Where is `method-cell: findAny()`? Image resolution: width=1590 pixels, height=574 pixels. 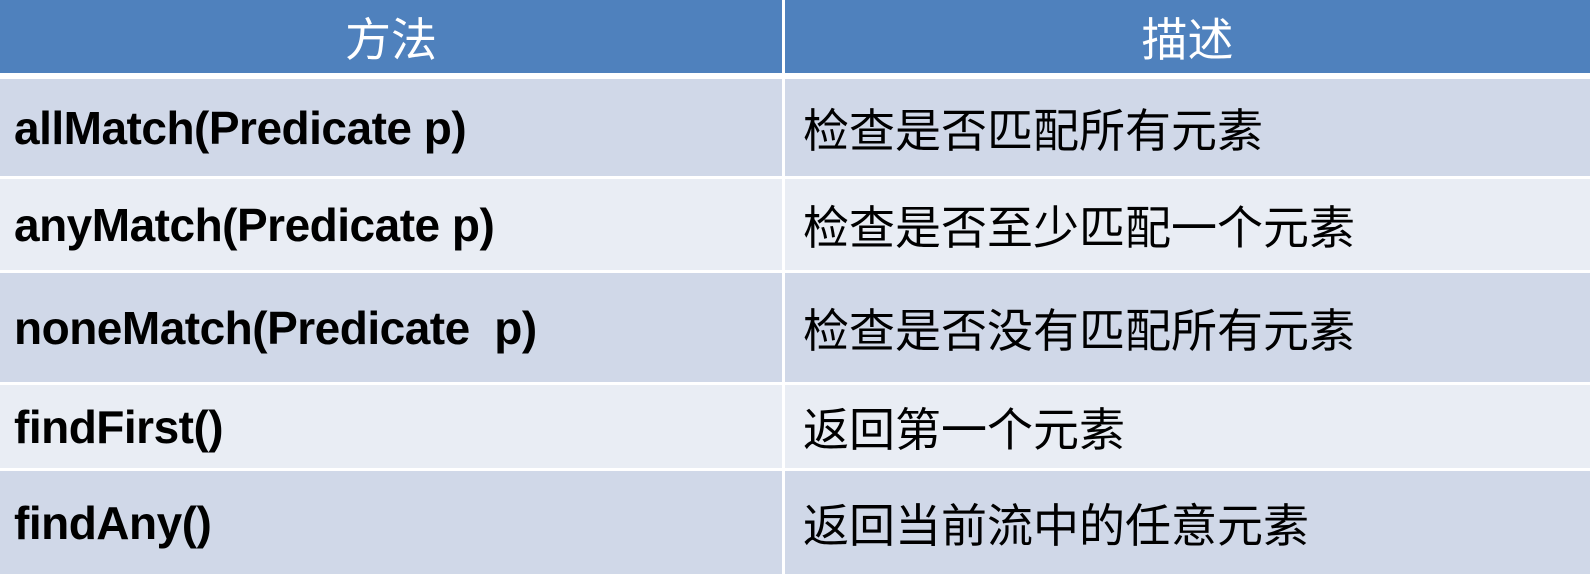
method-cell: findAny() is located at coordinates (392, 522).